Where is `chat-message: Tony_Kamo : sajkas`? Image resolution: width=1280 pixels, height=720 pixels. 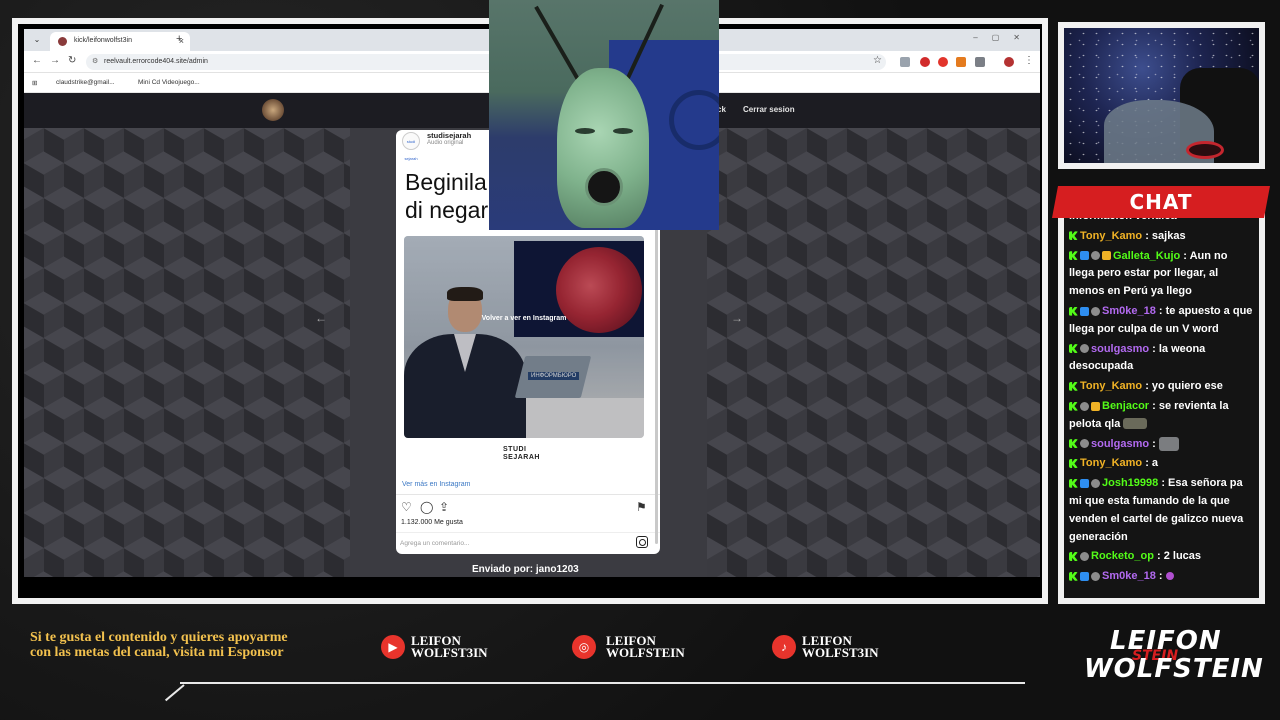
chat-message: Tony_Kamo : sajkas is located at coordinates (1160, 238).